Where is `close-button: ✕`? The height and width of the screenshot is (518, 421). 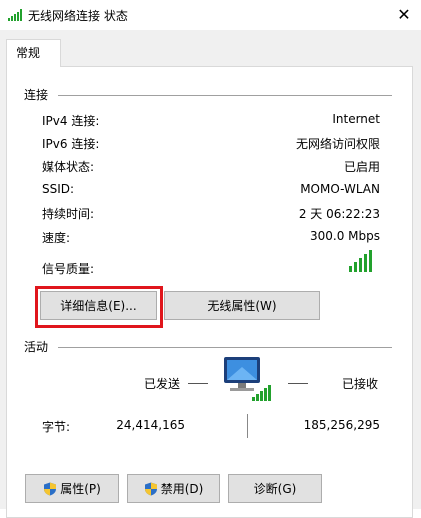
close-button: ✕ is located at coordinates (404, 15).